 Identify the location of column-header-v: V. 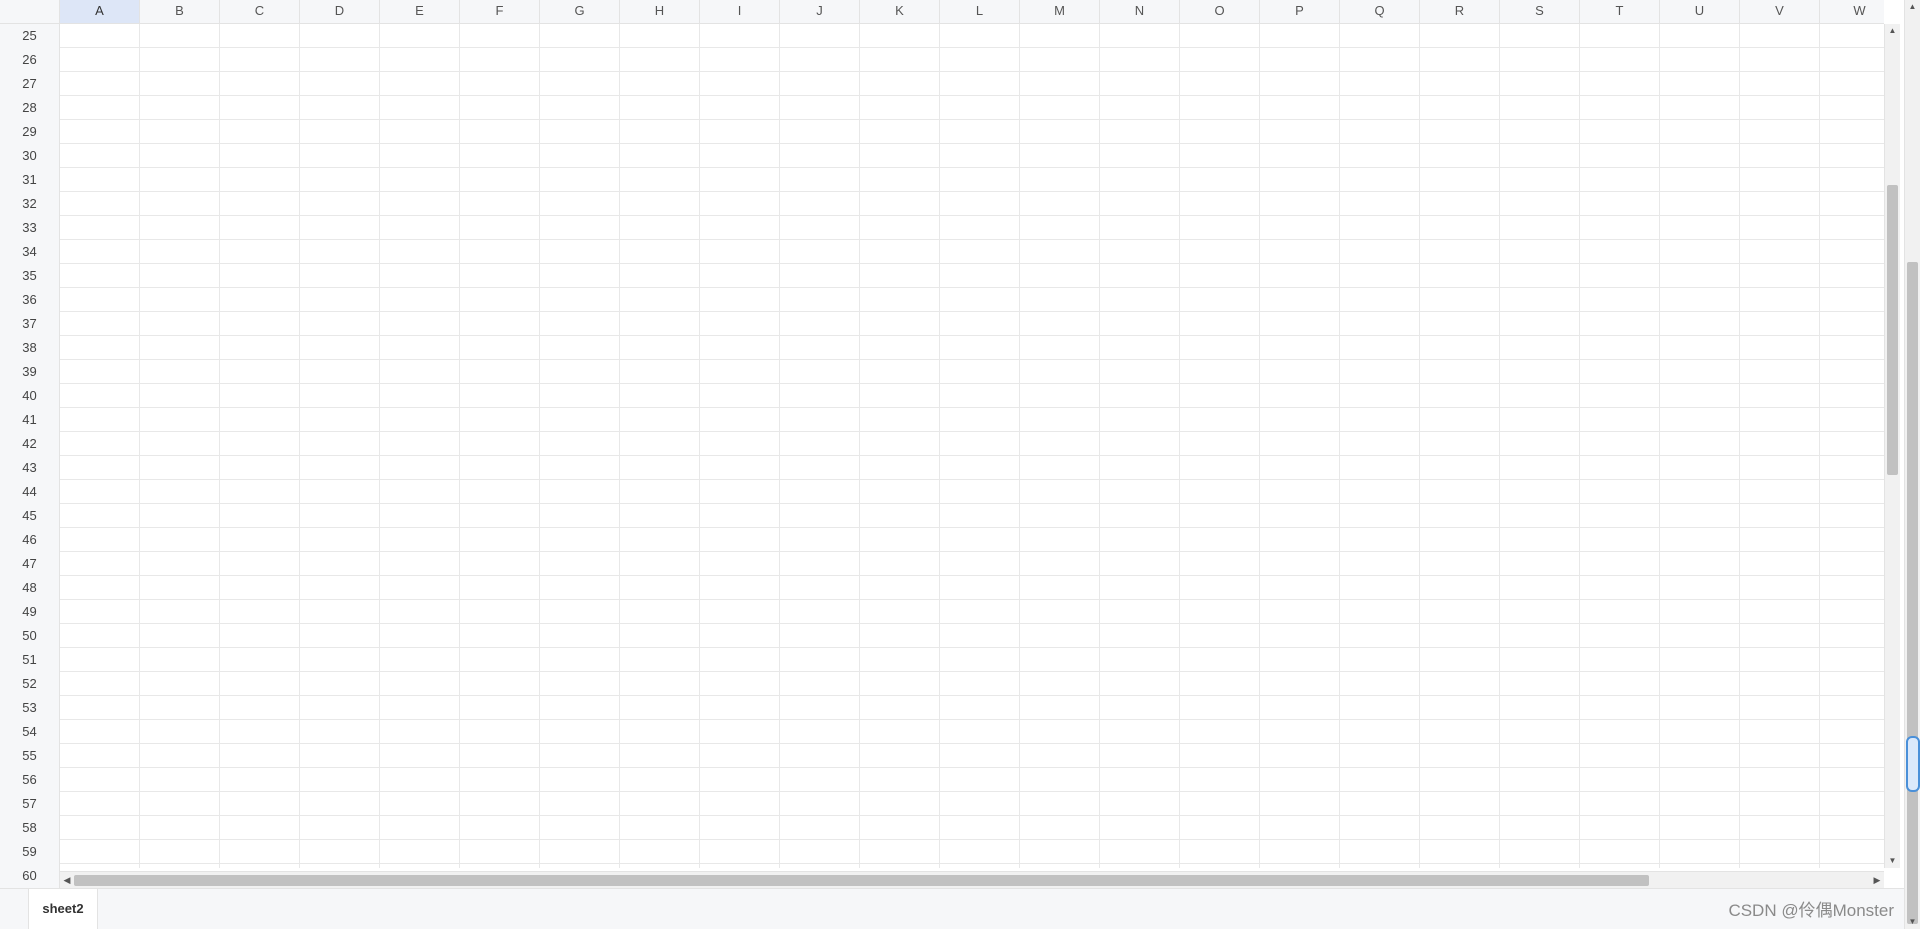
(1780, 11).